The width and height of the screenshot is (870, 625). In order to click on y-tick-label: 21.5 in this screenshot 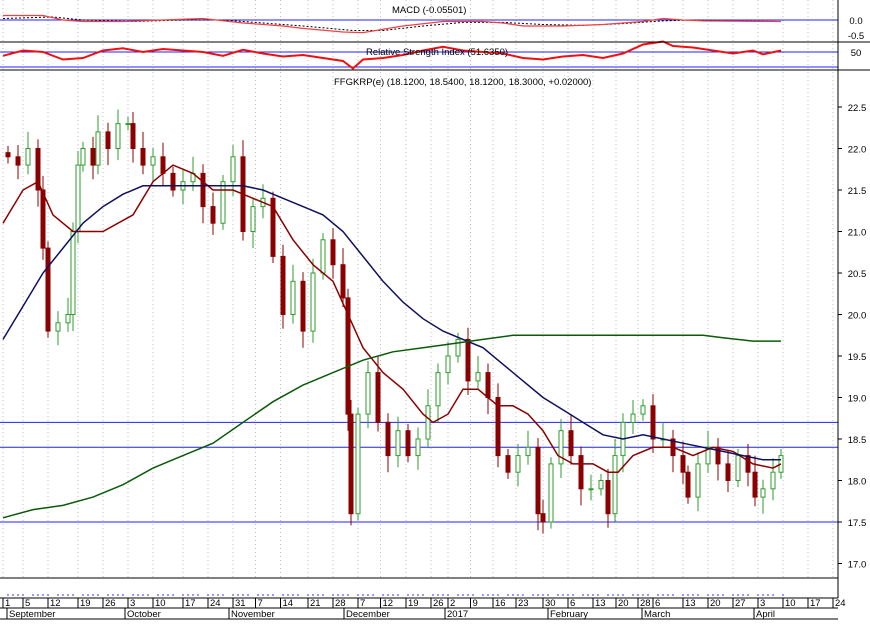, I will do `click(857, 191)`.